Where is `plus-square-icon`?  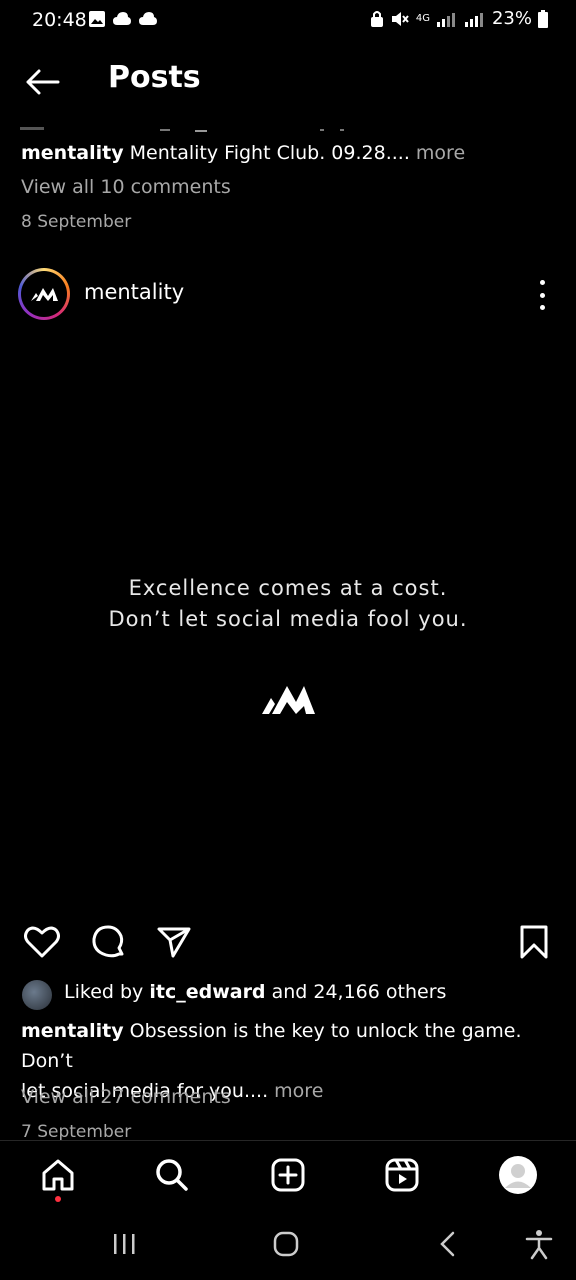 plus-square-icon is located at coordinates (288, 1175).